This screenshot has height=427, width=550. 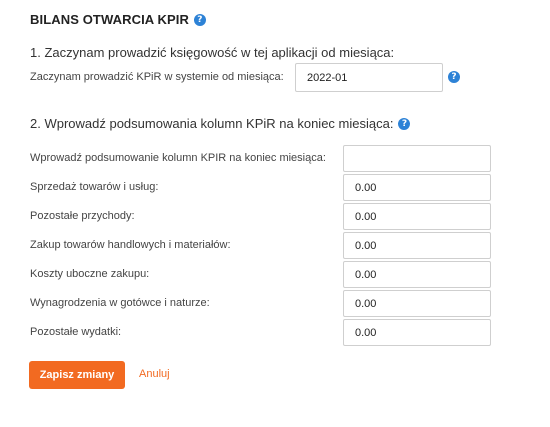 I want to click on salaries-label: Wynagrodzenia w gotówce i naturze:, so click(x=120, y=303).